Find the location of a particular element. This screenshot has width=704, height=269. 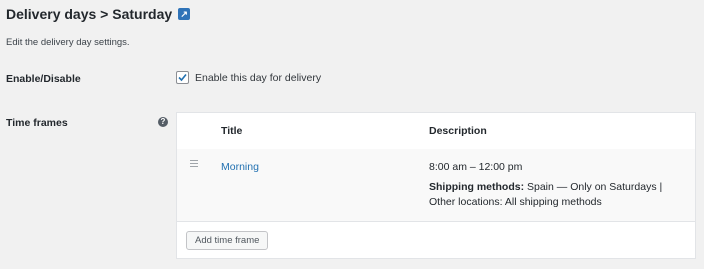

column-header-title: Title is located at coordinates (232, 131).